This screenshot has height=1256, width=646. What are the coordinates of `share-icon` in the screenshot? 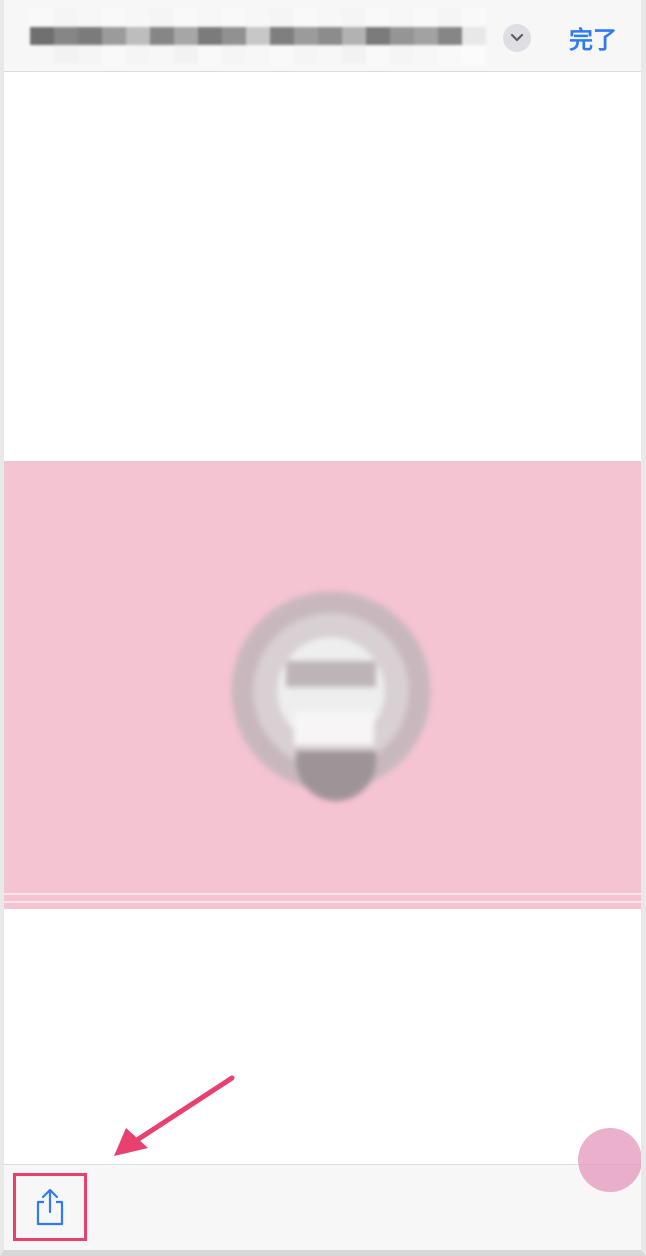 It's located at (50, 1207).